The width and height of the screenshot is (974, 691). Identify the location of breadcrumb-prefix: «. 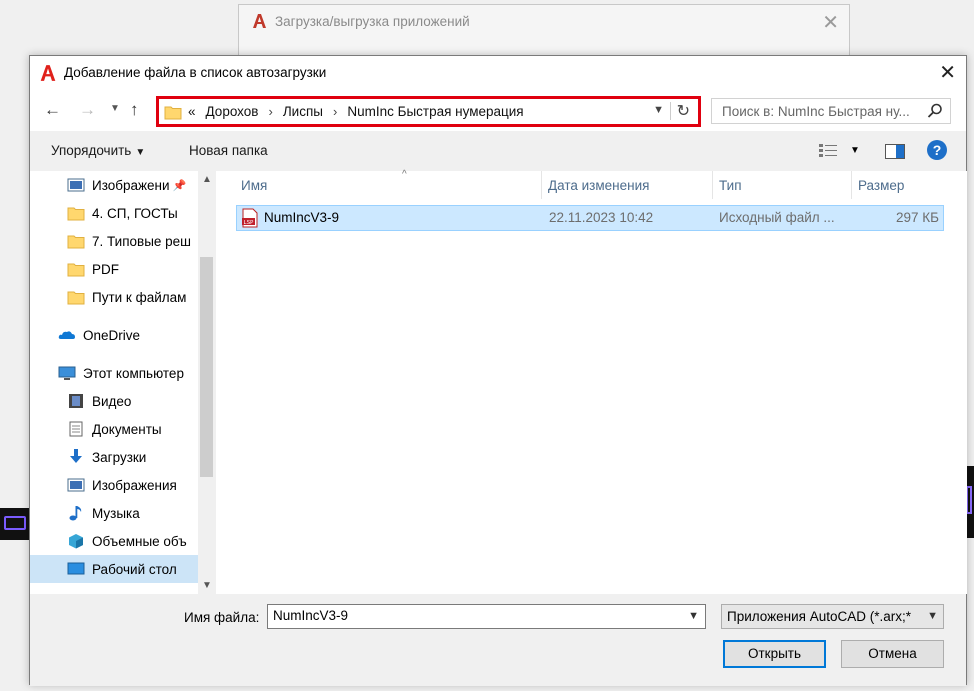
(192, 111).